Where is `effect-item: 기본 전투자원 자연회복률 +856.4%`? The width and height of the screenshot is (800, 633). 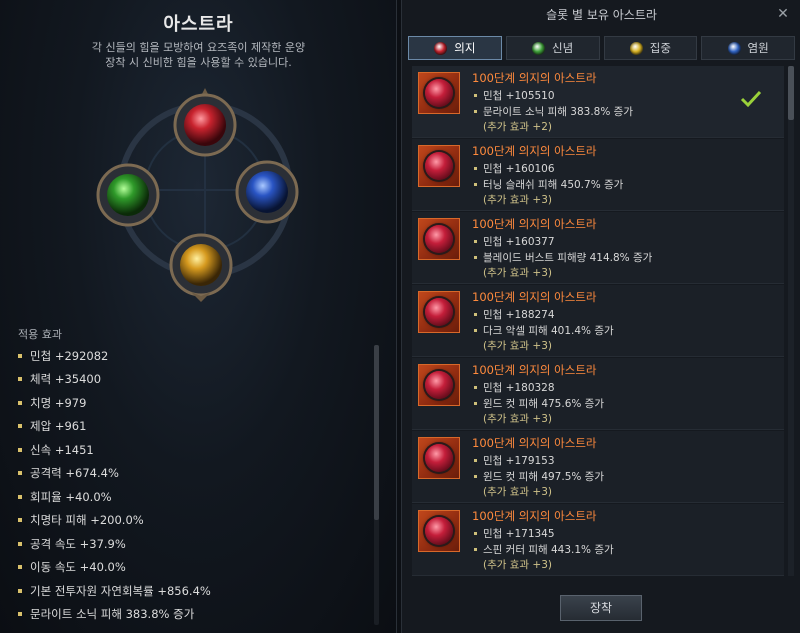 effect-item: 기본 전투자원 자연회복률 +856.4% is located at coordinates (193, 591).